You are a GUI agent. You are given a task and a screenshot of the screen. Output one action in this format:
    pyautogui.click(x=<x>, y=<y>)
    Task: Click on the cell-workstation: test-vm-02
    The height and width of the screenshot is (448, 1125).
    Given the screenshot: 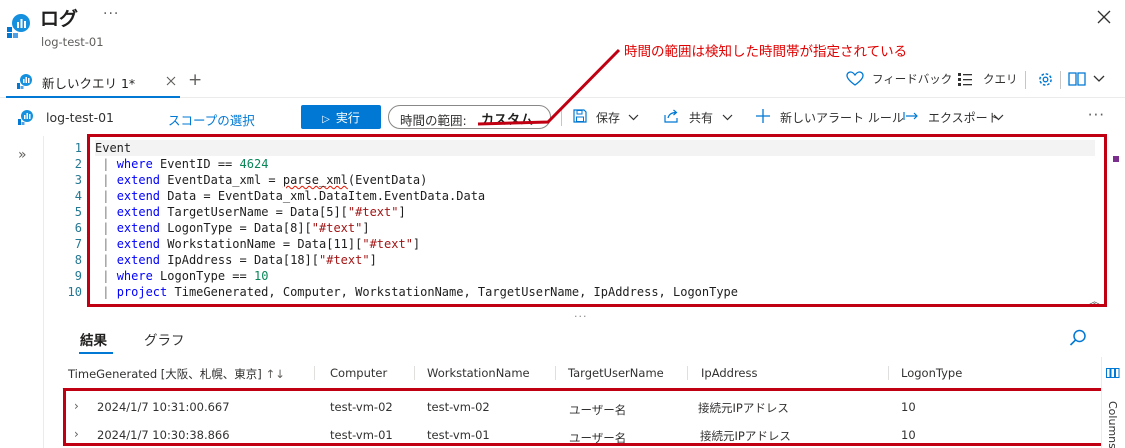 What is the action you would take?
    pyautogui.click(x=458, y=407)
    